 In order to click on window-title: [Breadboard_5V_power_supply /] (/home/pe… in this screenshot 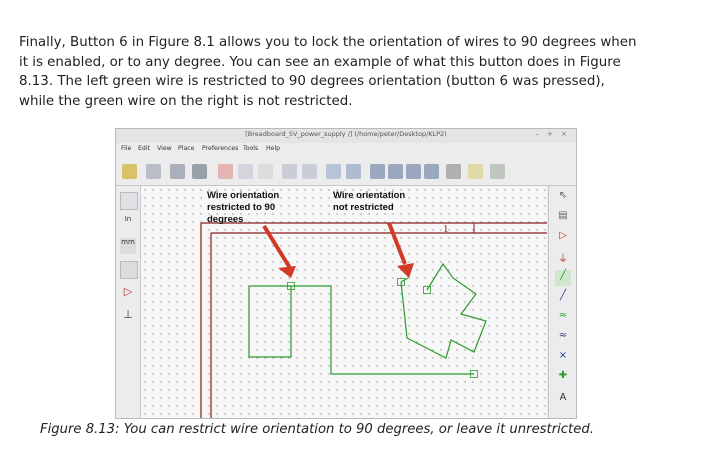, I will do `click(346, 134)`.